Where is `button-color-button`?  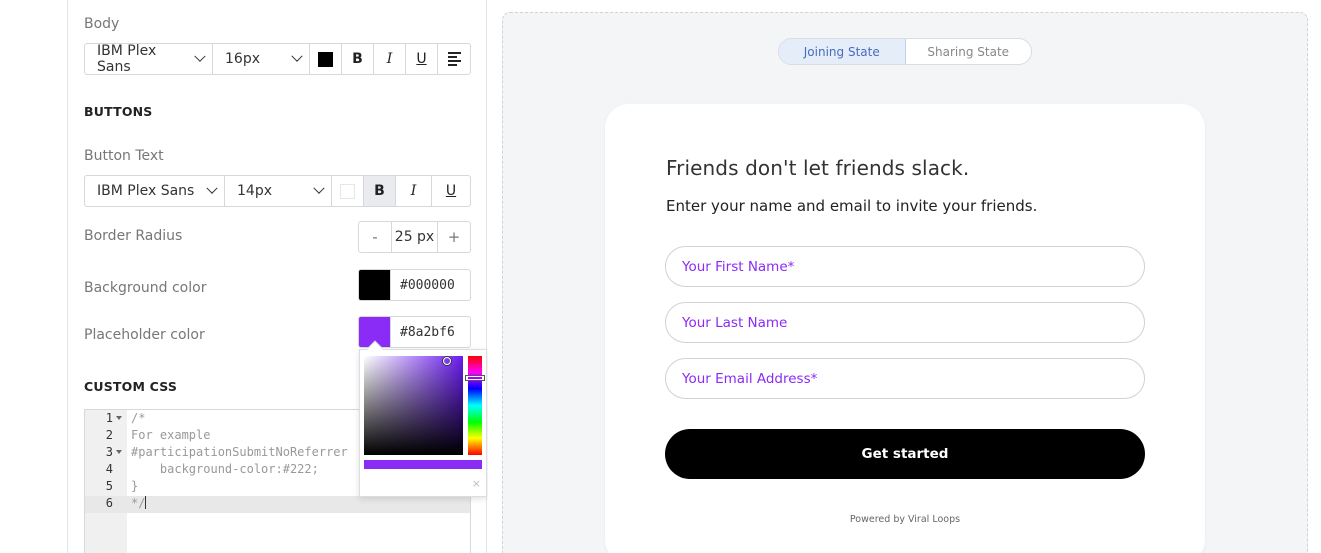 button-color-button is located at coordinates (348, 191).